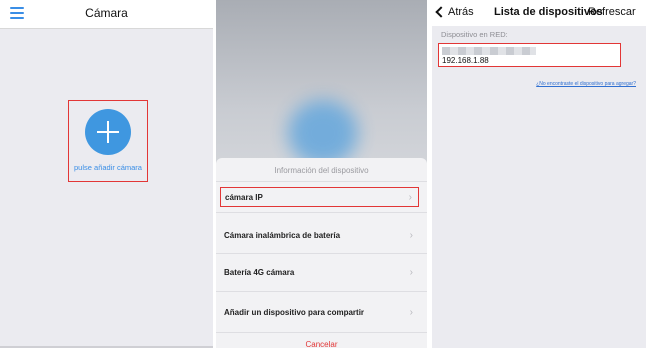  What do you see at coordinates (465, 60) in the screenshot?
I see `device-ip: 192.168.1.88` at bounding box center [465, 60].